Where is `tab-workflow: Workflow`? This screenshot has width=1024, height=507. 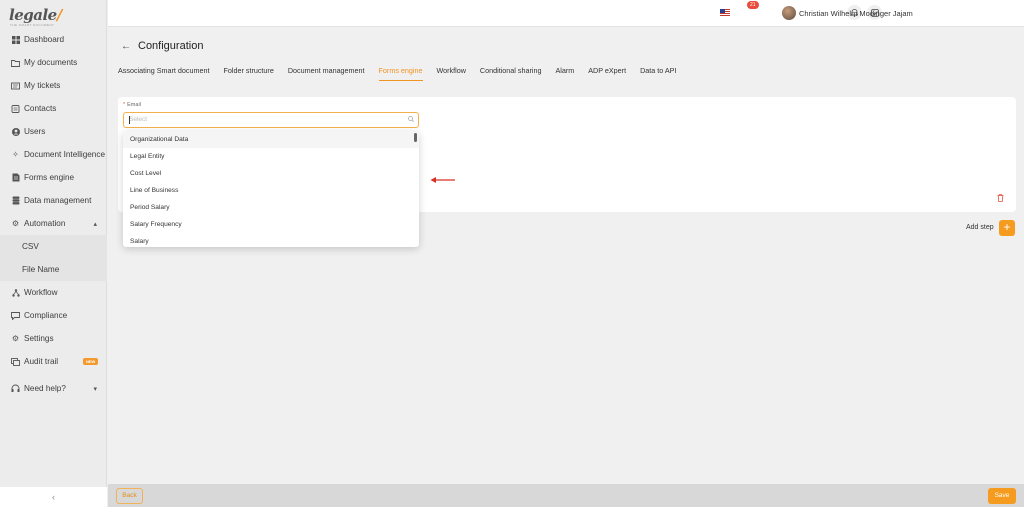
tab-workflow: Workflow is located at coordinates (451, 72).